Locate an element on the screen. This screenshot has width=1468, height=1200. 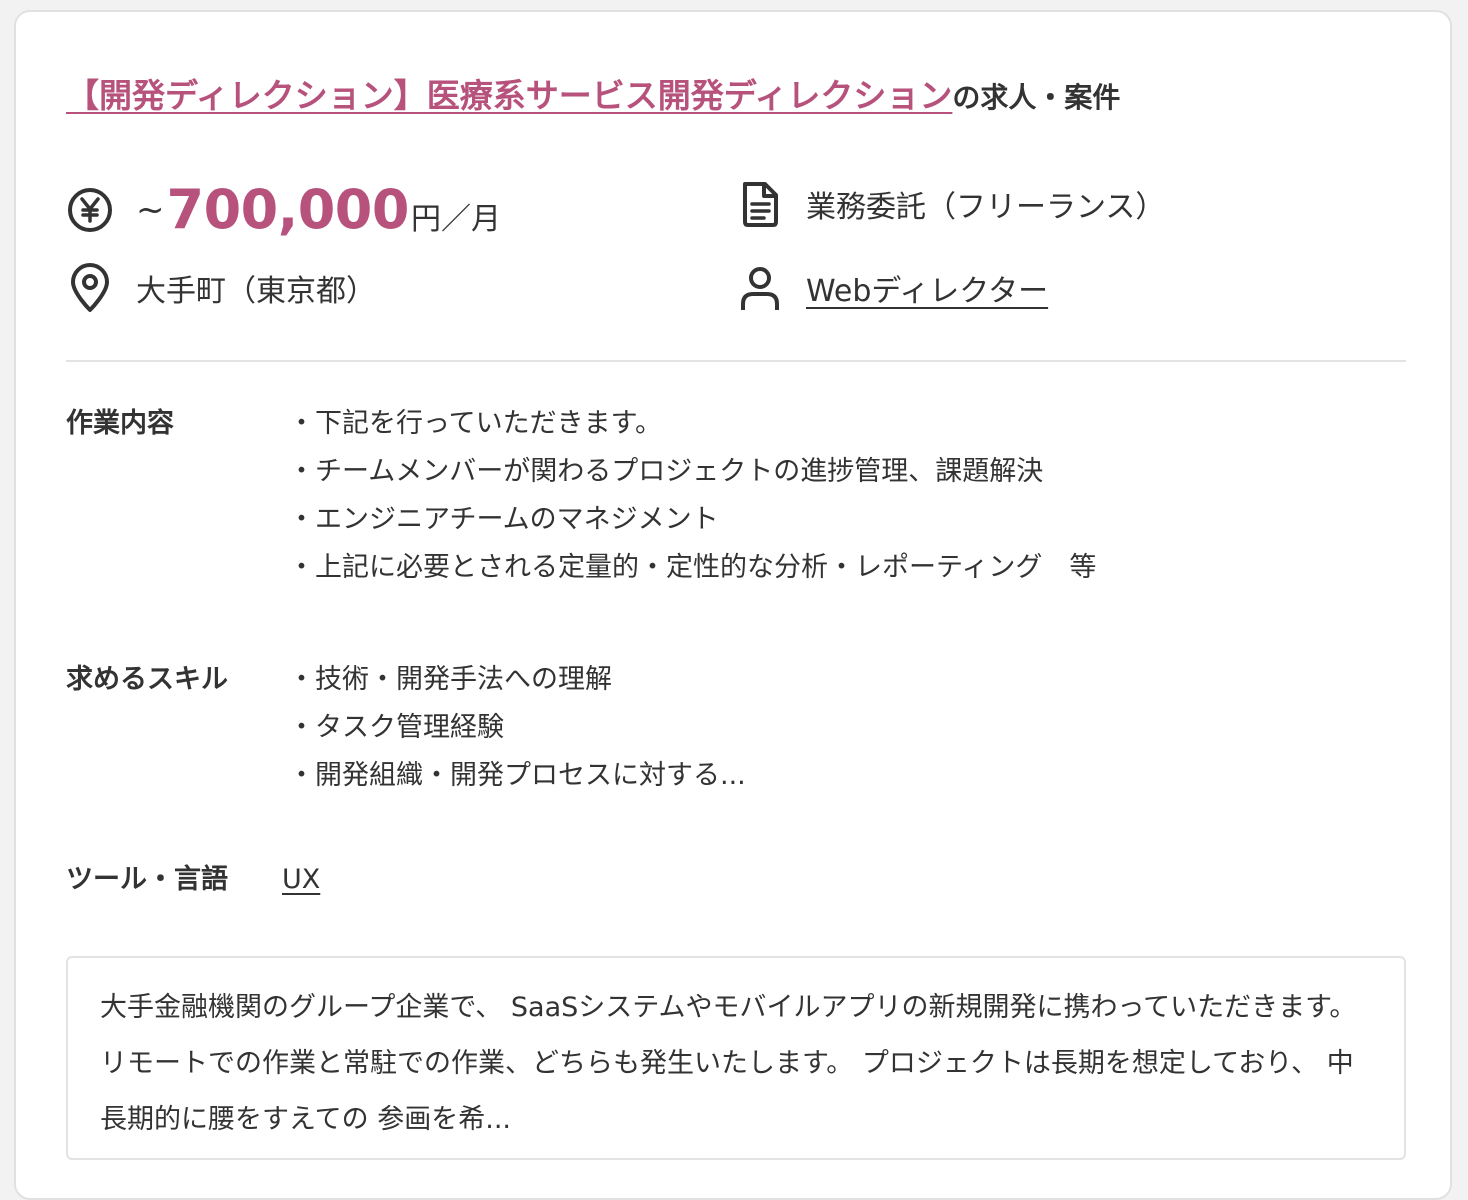
map-pin-icon is located at coordinates (90, 287).